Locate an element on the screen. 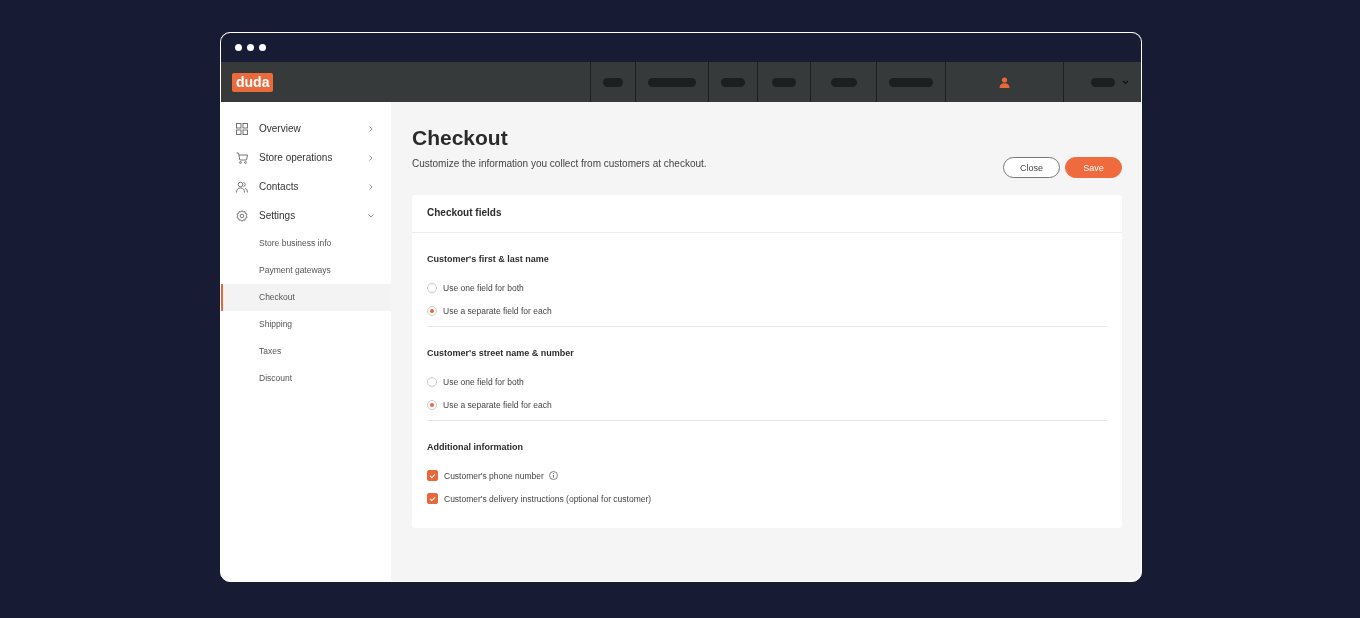  cart-icon is located at coordinates (242, 157).